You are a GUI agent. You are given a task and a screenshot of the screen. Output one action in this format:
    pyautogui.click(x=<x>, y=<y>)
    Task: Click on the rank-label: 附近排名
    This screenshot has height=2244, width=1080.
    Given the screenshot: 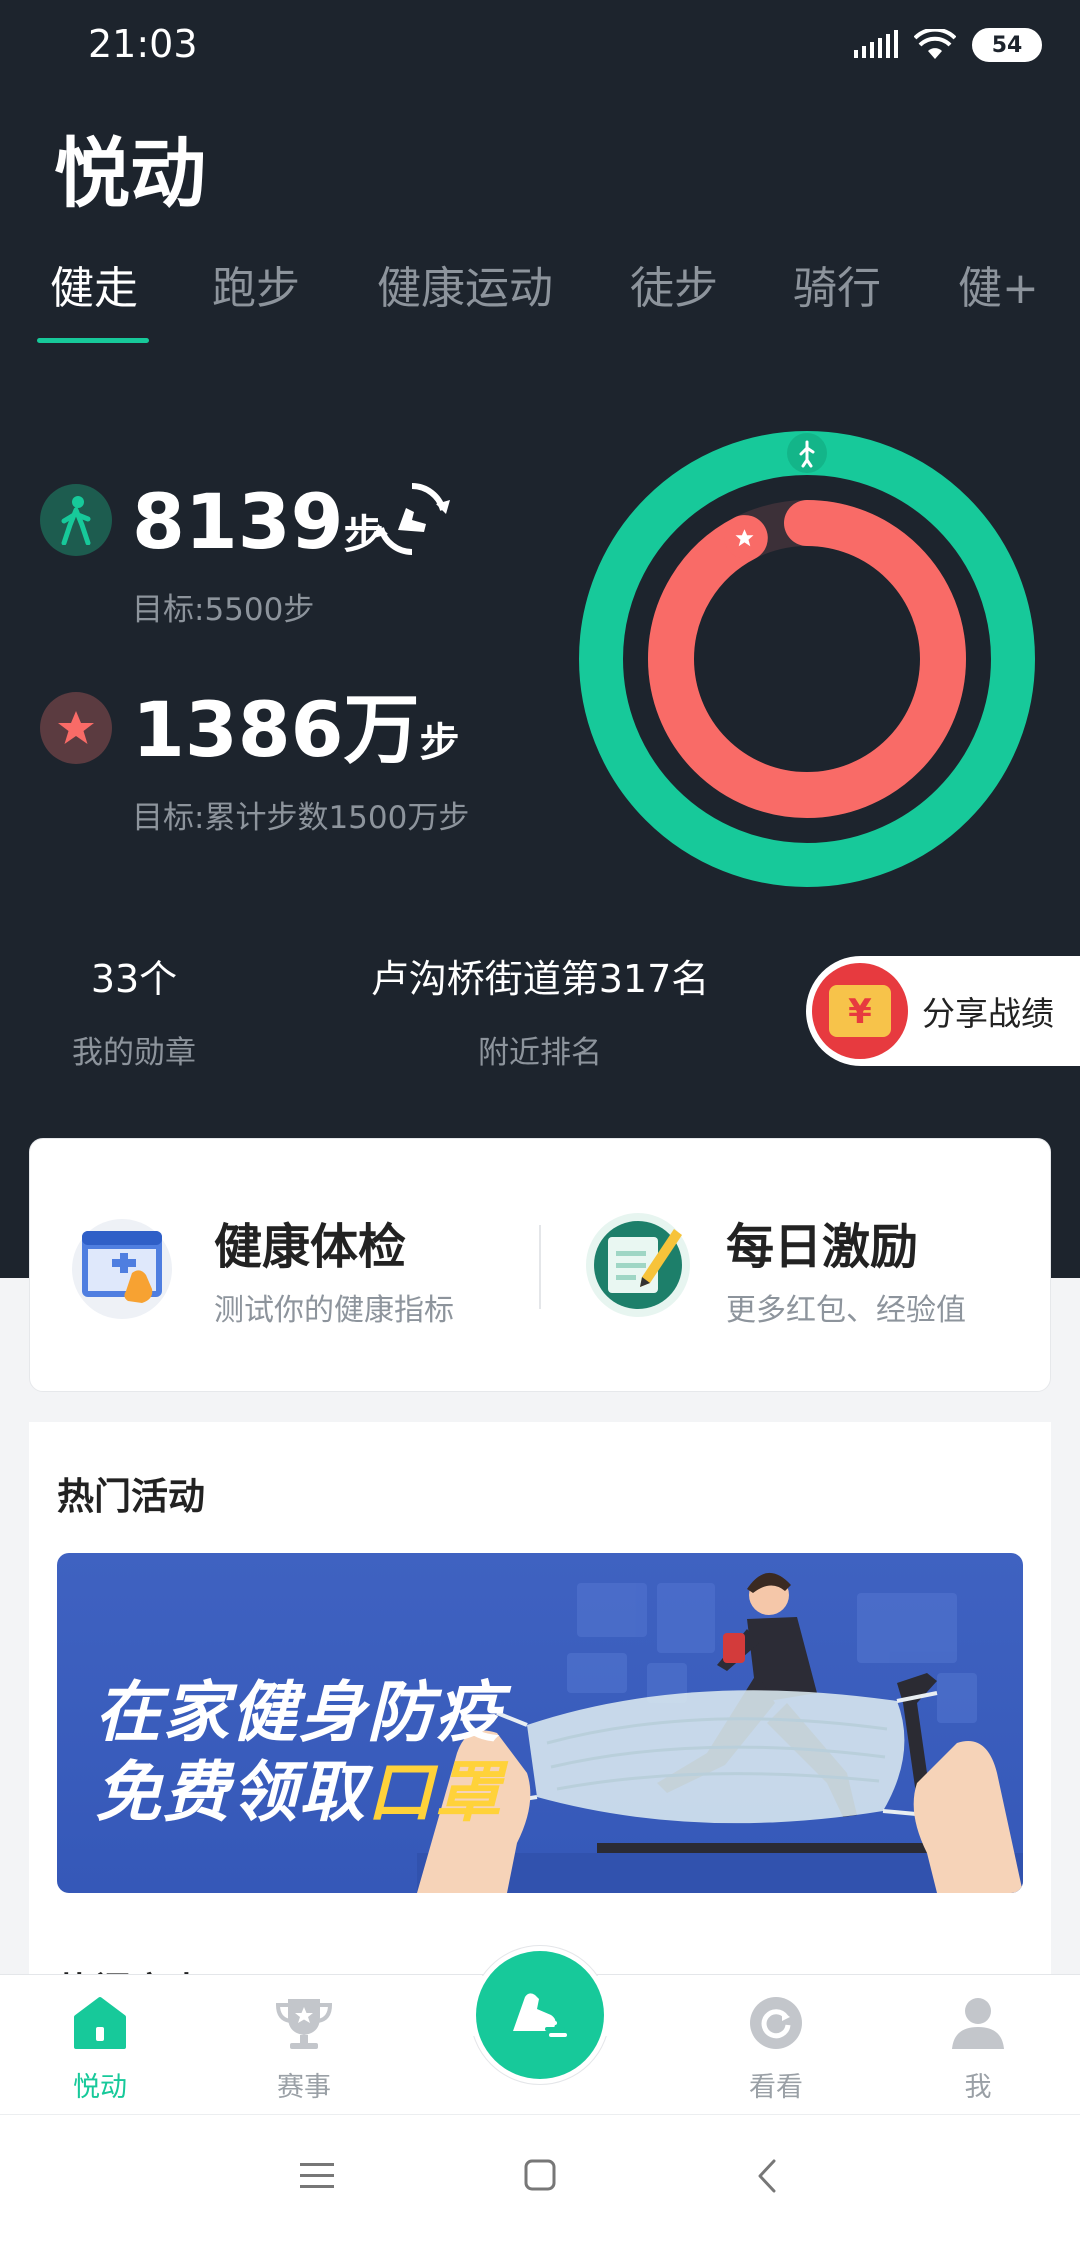 What is the action you would take?
    pyautogui.click(x=540, y=1053)
    